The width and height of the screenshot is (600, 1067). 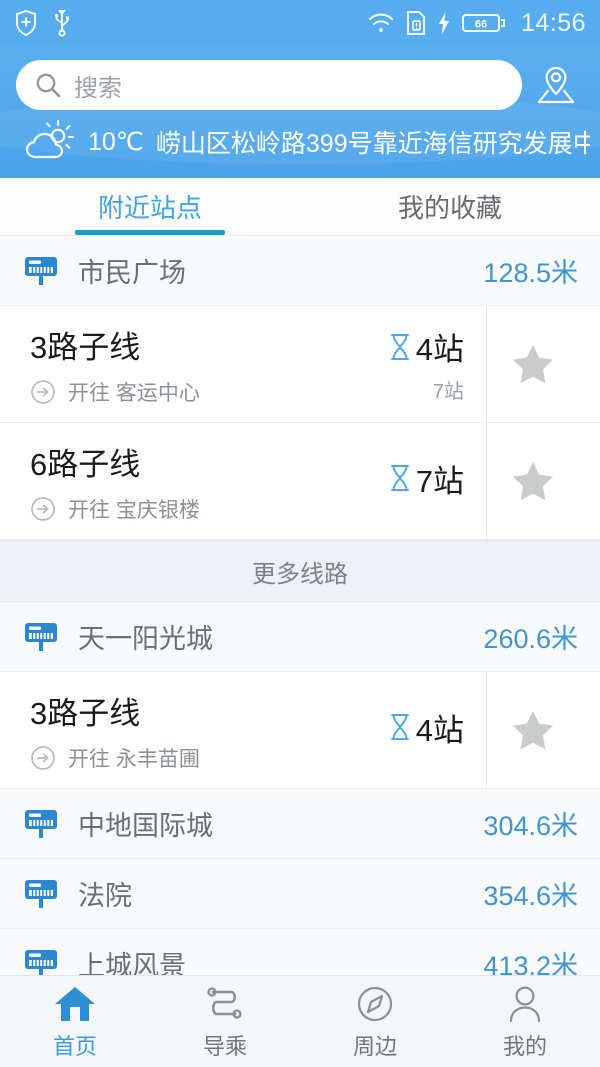 I want to click on cloud-sun-icon, so click(x=49, y=142).